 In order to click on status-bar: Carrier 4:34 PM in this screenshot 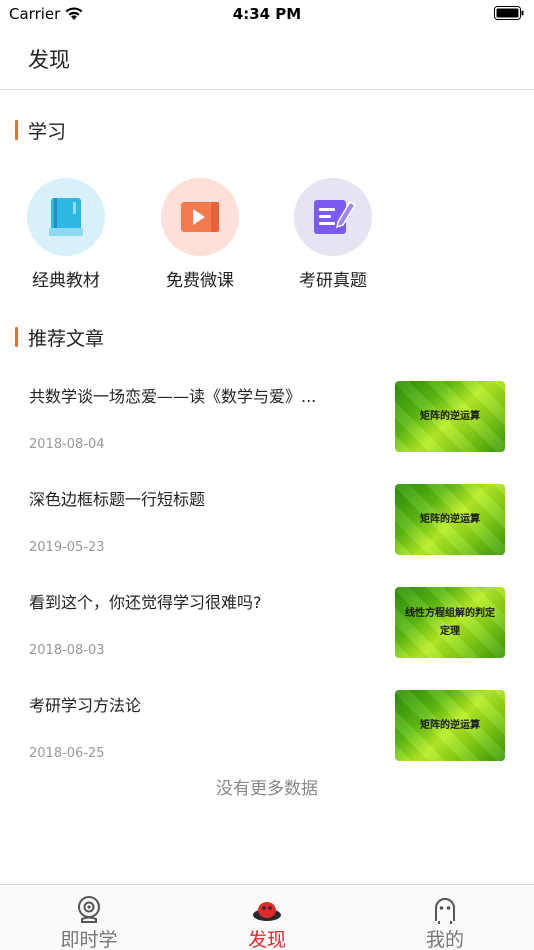, I will do `click(267, 15)`.